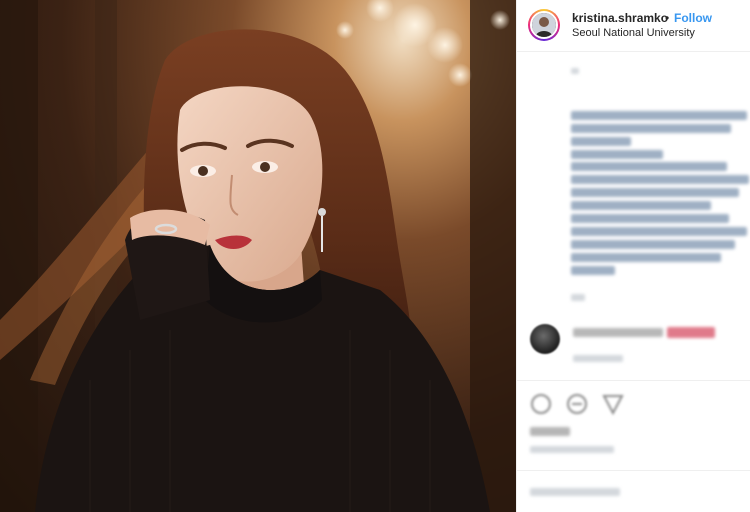  I want to click on avatar, so click(544, 25).